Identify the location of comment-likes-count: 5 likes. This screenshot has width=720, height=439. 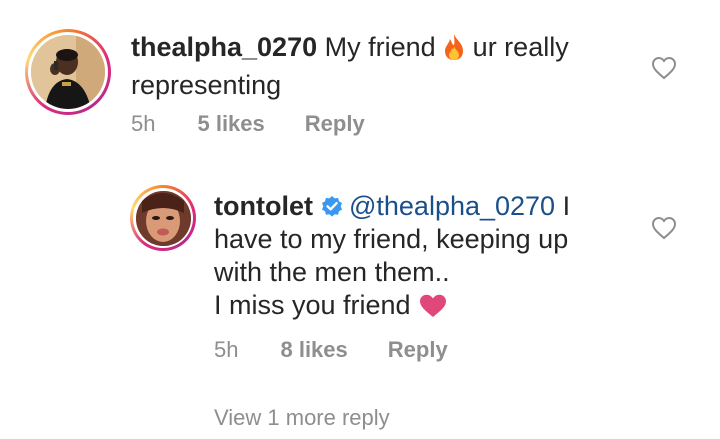
(230, 124).